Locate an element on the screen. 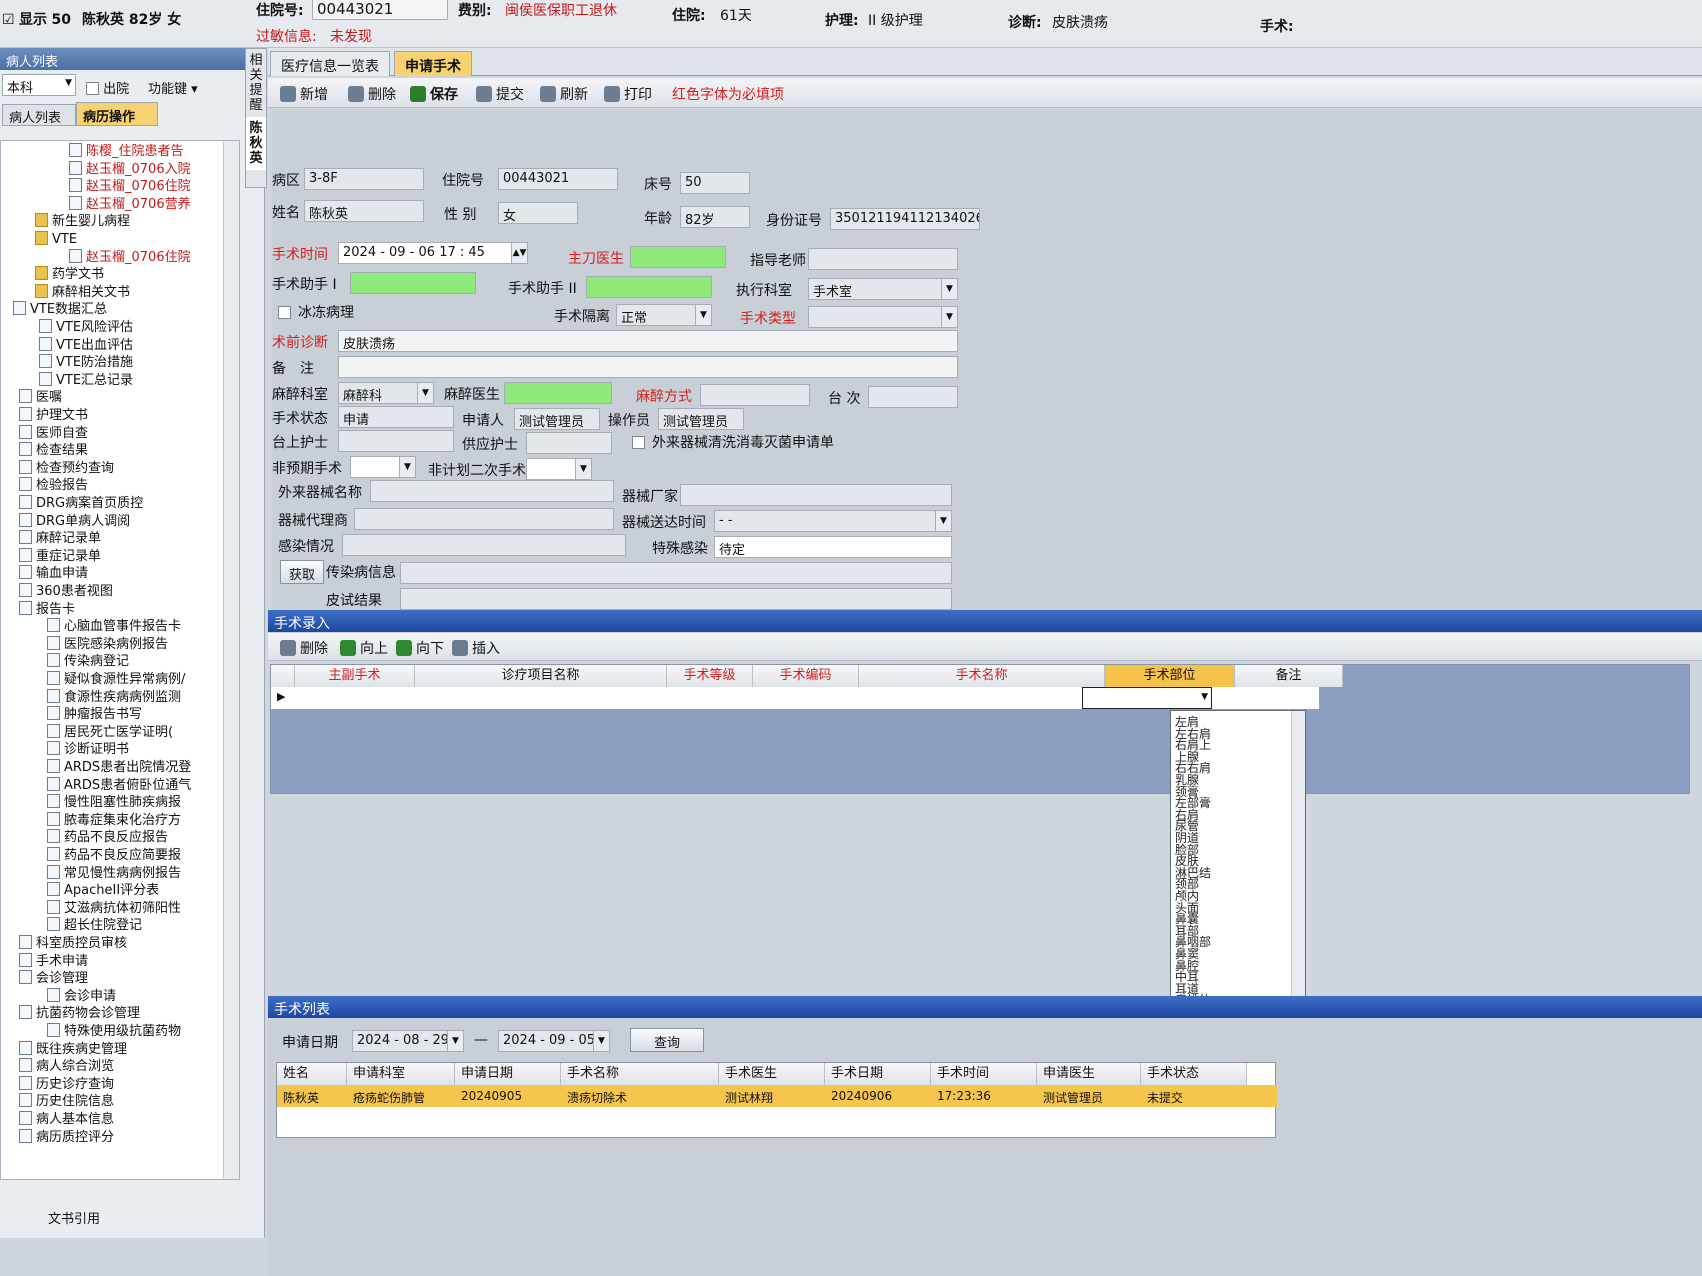 Image resolution: width=1702 pixels, height=1276 pixels. surgeon-field is located at coordinates (678, 257).